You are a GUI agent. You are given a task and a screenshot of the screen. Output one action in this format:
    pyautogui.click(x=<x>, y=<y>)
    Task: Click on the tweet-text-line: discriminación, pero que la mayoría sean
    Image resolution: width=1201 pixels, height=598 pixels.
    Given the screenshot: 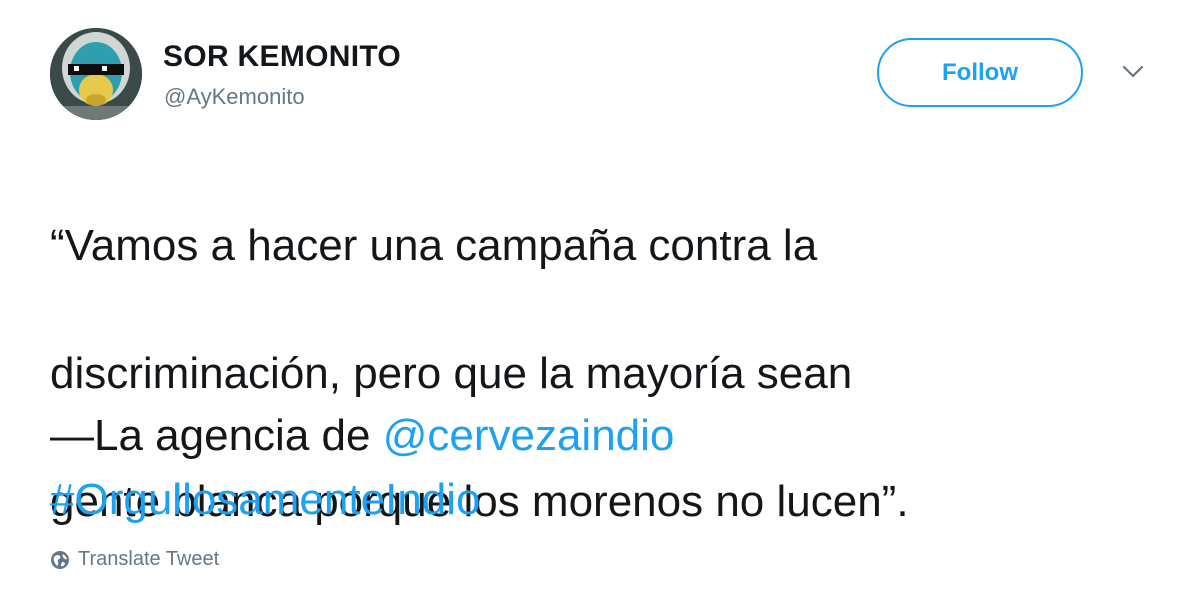 What is the action you would take?
    pyautogui.click(x=451, y=373)
    